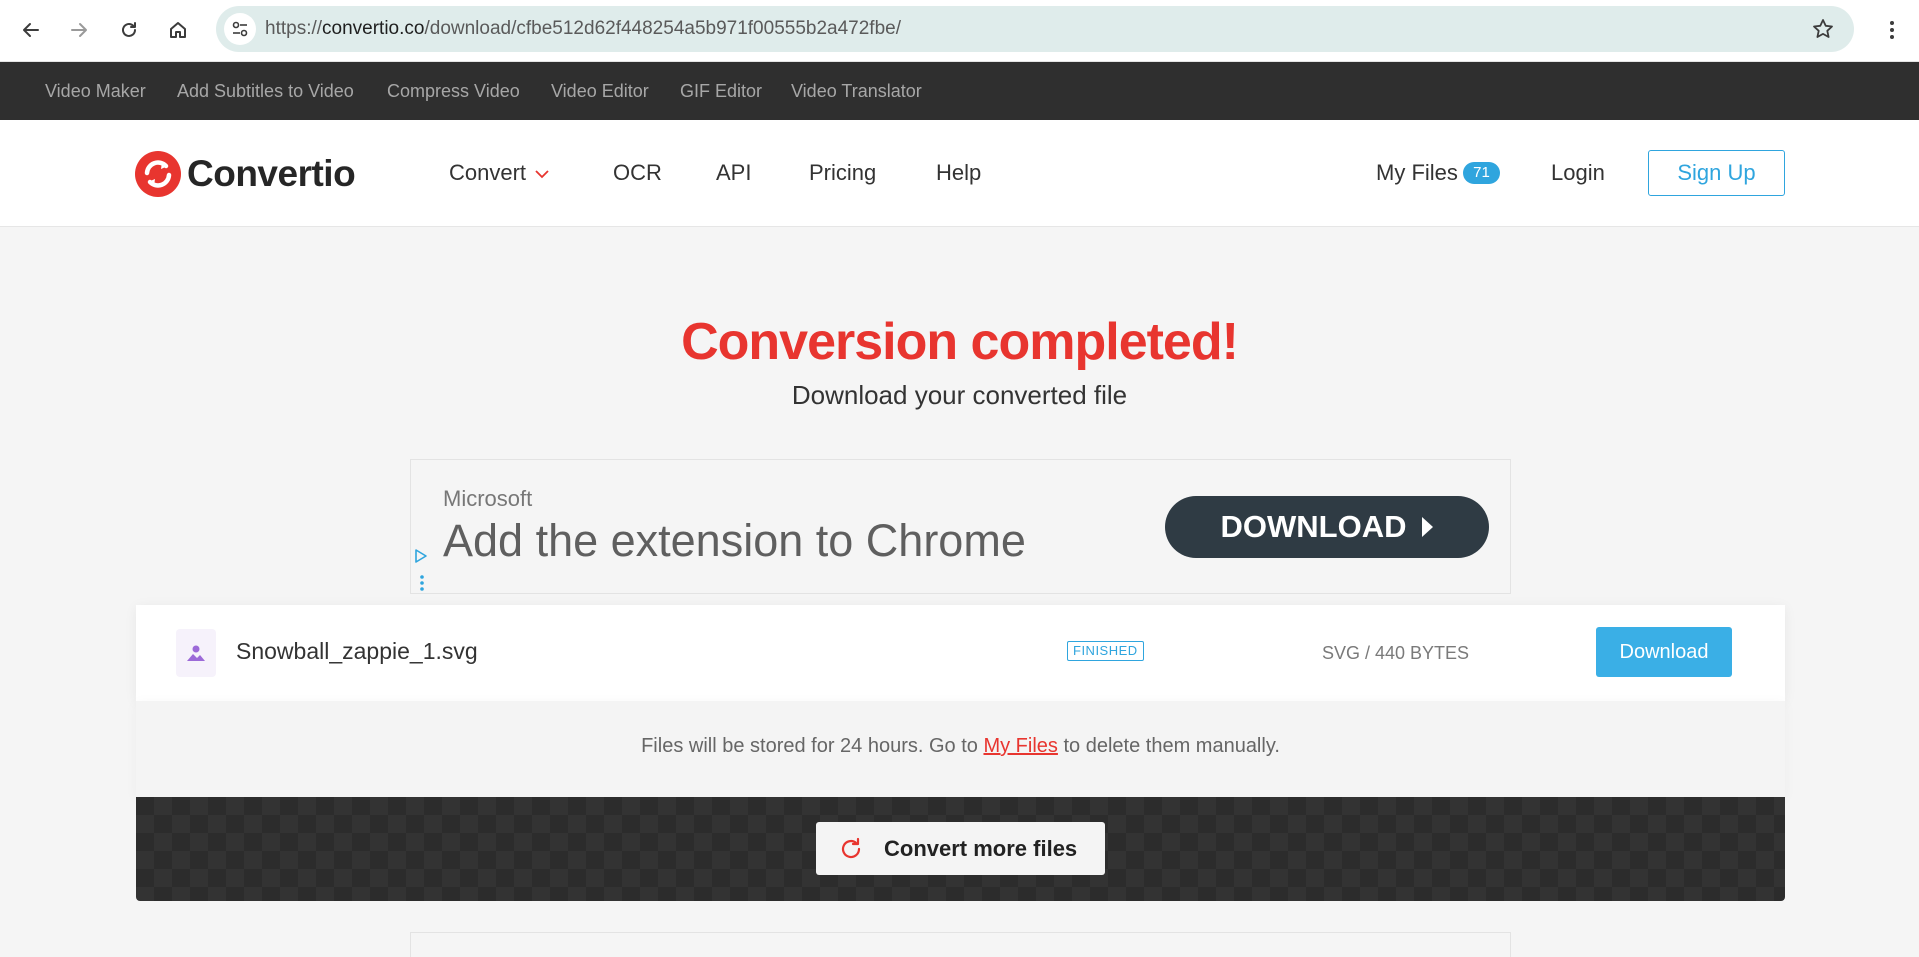 The width and height of the screenshot is (1919, 957). I want to click on ad-brand: Microsoft, so click(488, 498).